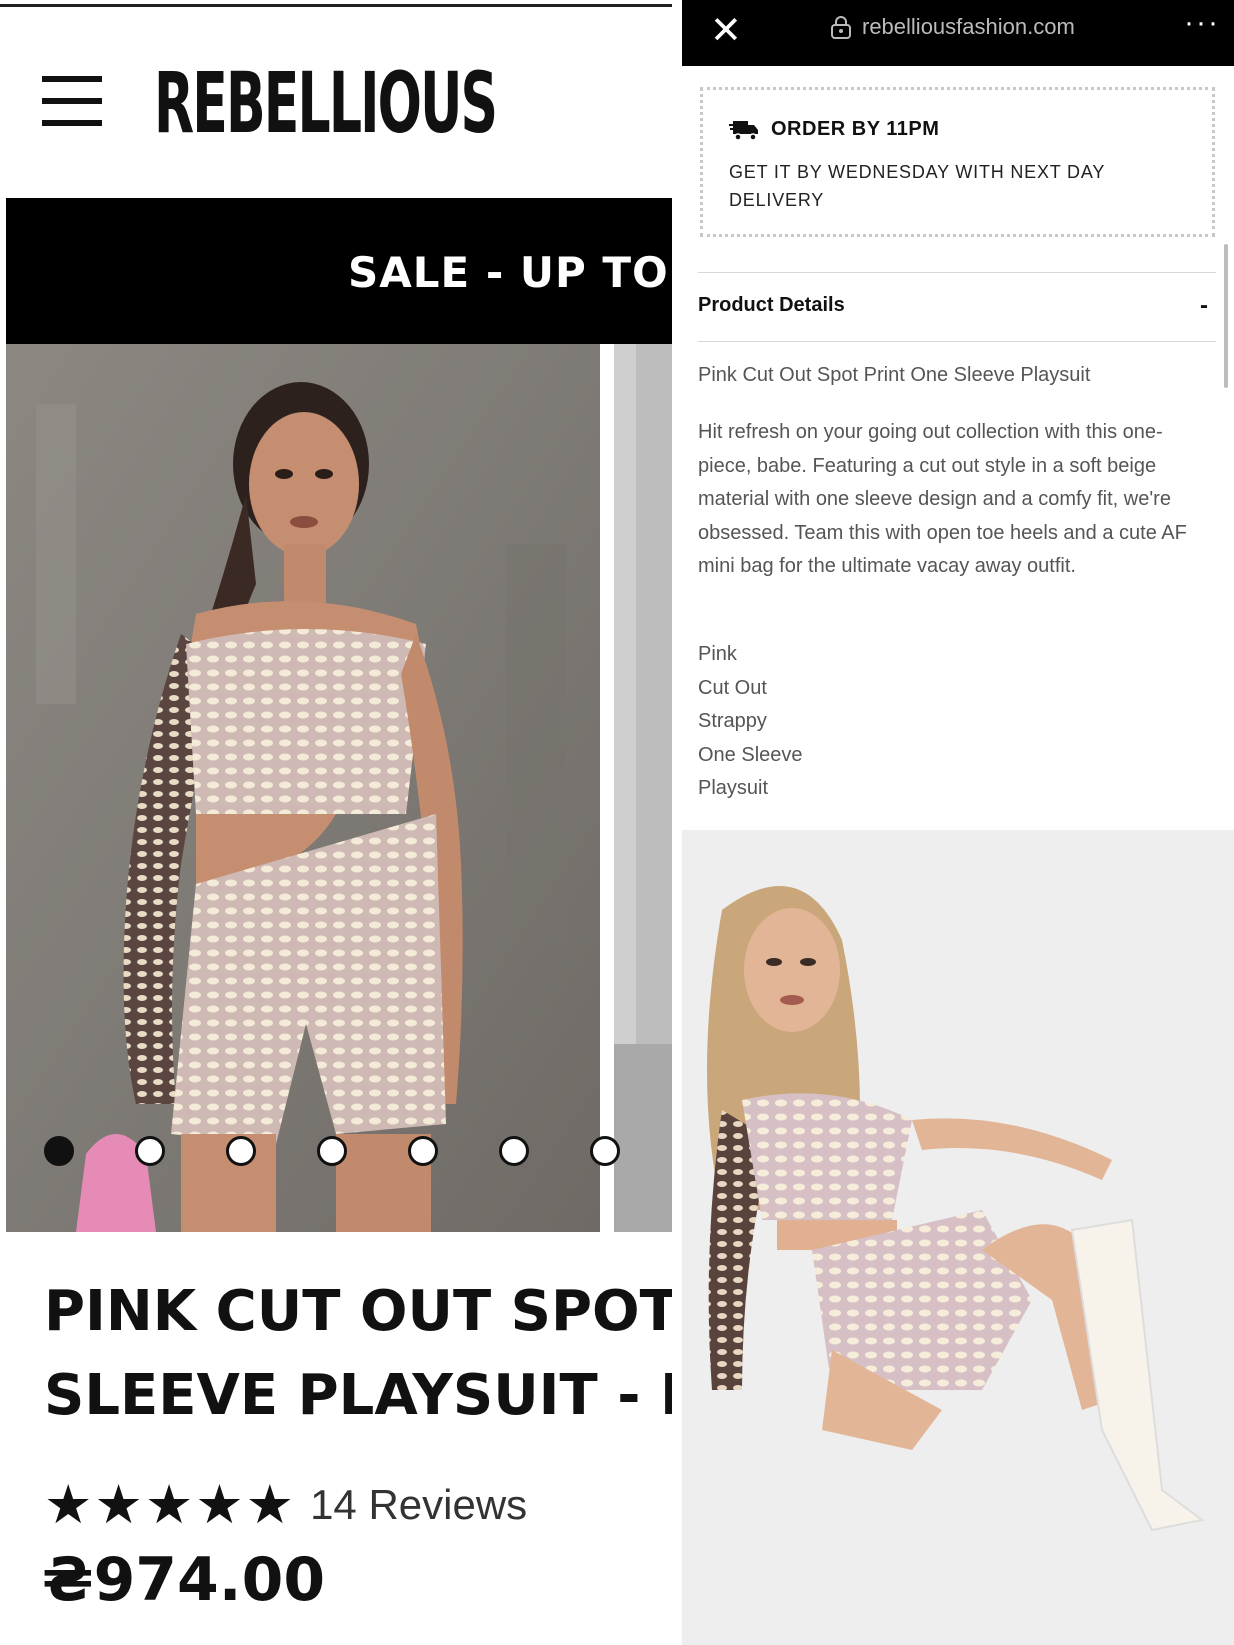 Image resolution: width=1234 pixels, height=1645 pixels. I want to click on feature-list: Pink Cut Out Strappy One Sleeve Playsuit, so click(750, 722).